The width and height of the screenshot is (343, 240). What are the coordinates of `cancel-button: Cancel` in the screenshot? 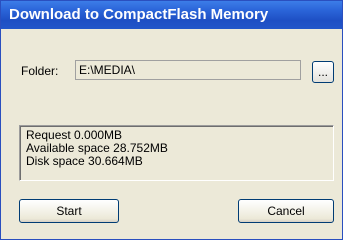 It's located at (286, 211).